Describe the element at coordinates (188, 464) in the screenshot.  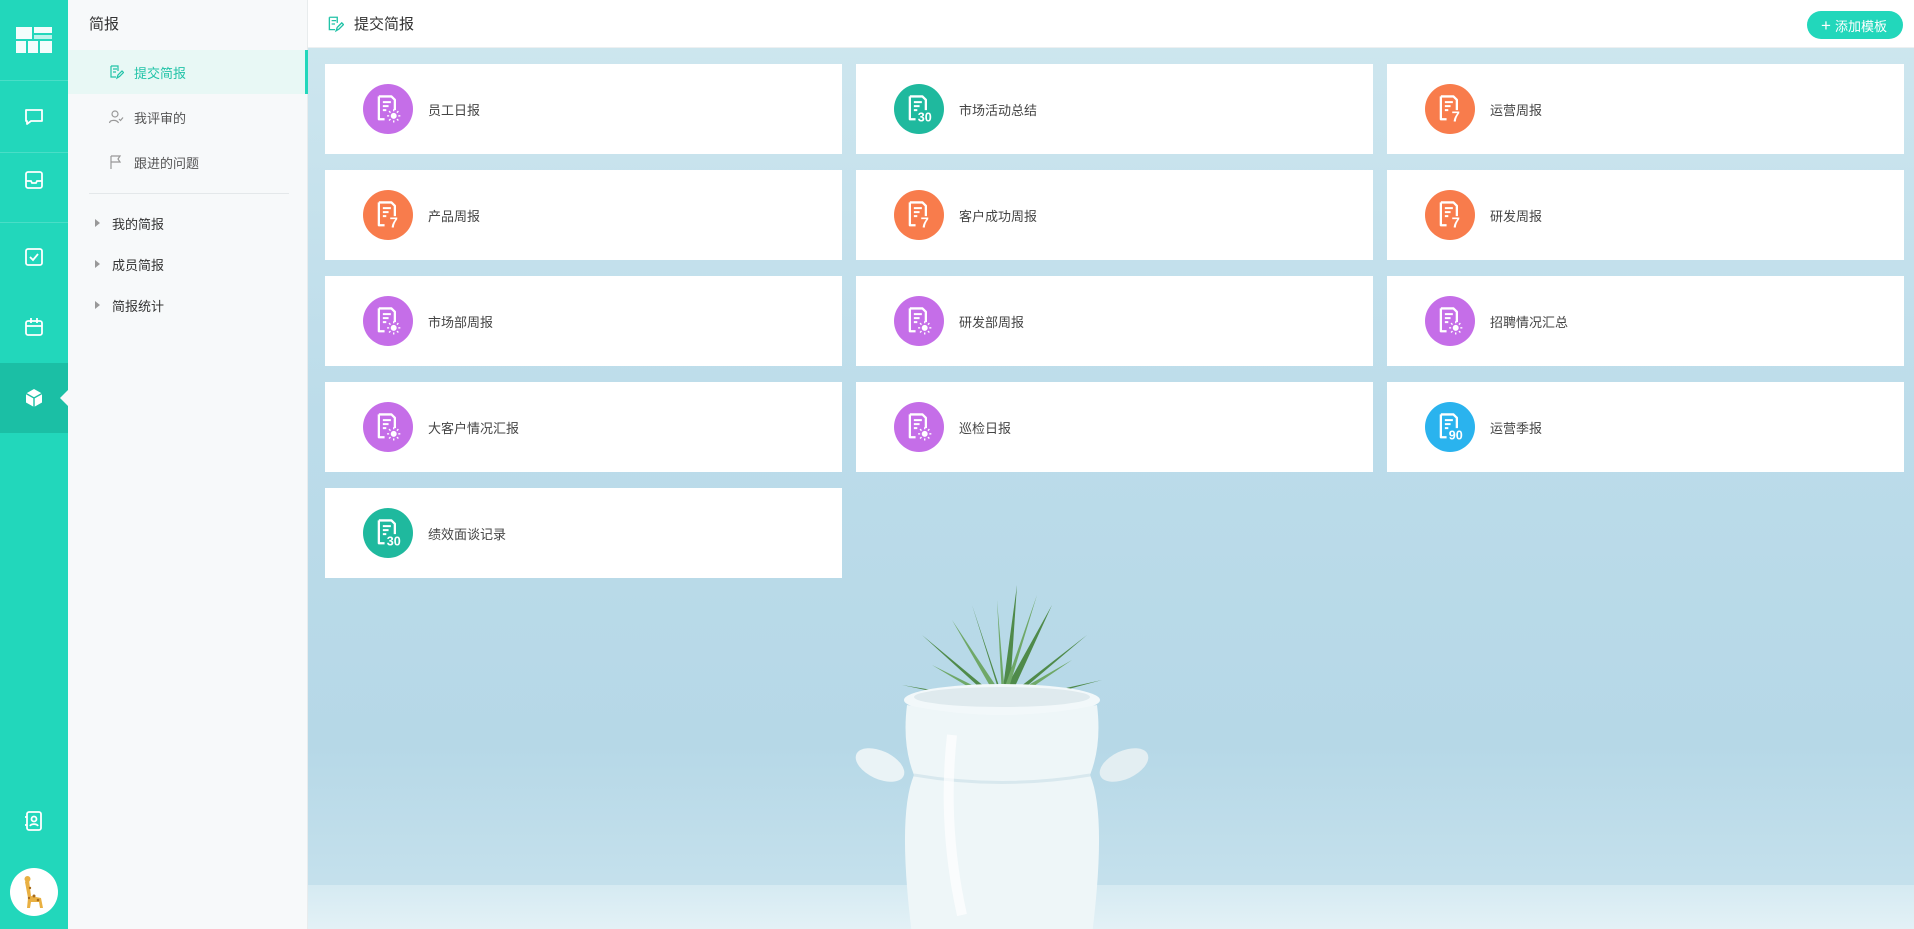
I see `secondary-sidebar: 简报 提交简报 我评审的 跟进的问题 我的简报 成员简报 简报统计` at that location.